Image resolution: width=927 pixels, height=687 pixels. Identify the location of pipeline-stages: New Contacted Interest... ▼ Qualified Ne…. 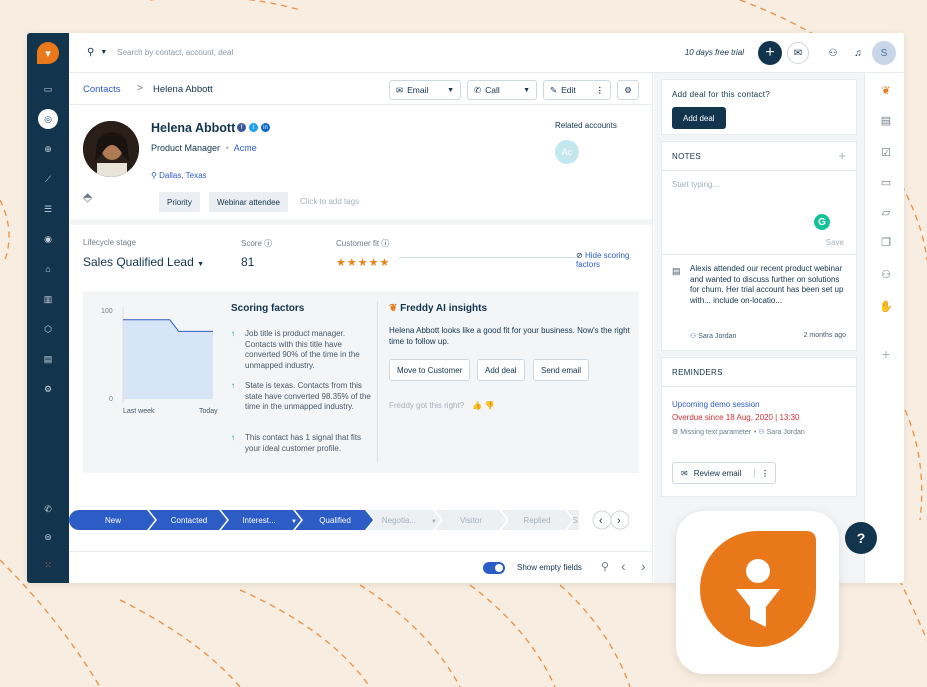
(349, 520).